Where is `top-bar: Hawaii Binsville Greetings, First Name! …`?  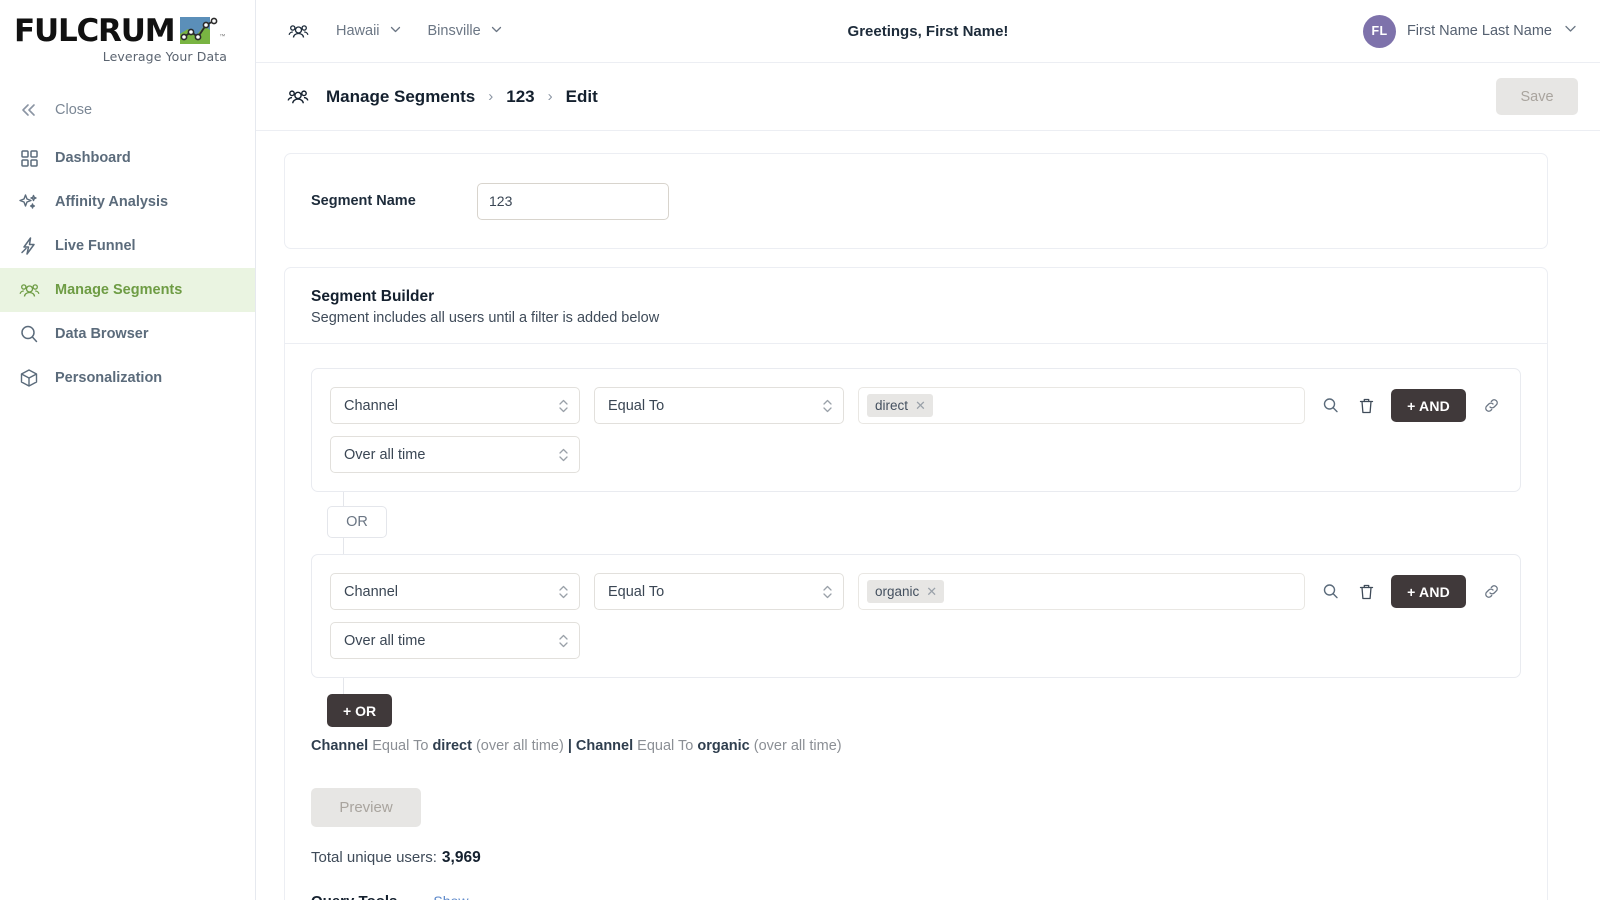 top-bar: Hawaii Binsville Greetings, First Name! … is located at coordinates (928, 31).